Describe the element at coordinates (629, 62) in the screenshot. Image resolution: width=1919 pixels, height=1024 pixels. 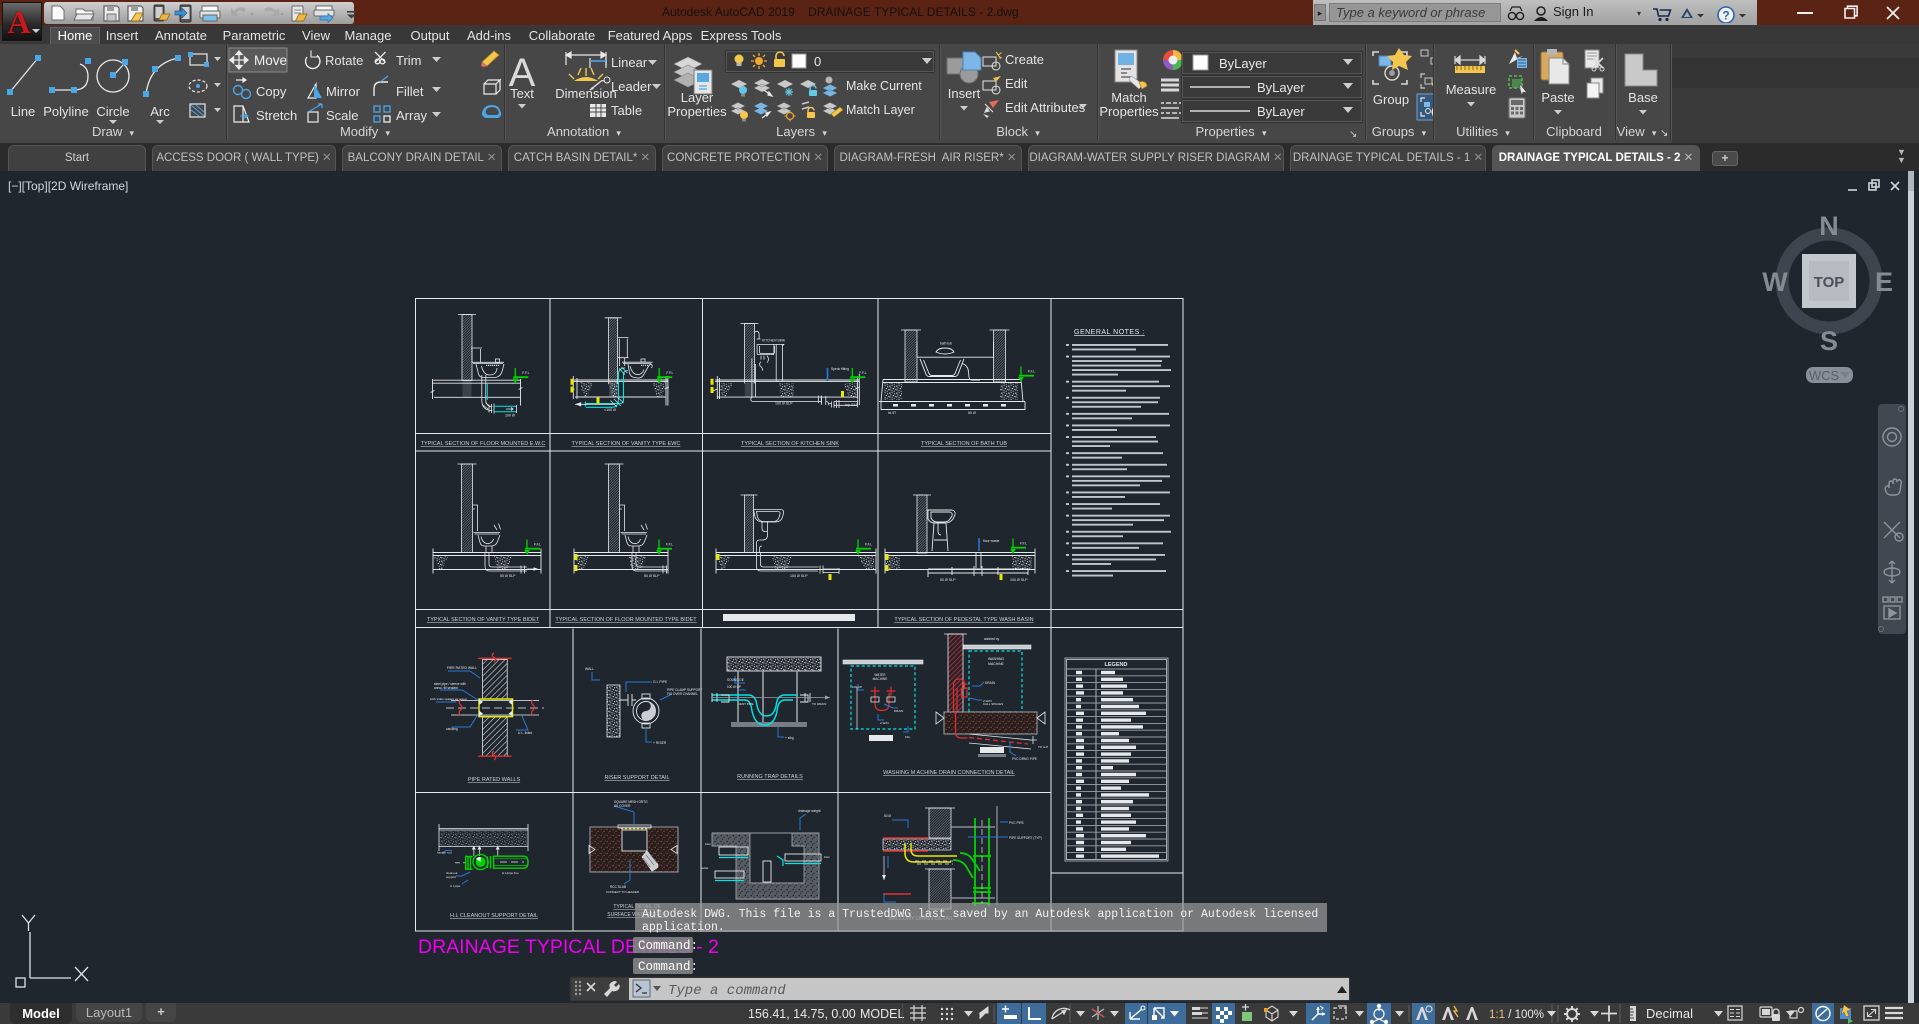
I see `svg-text: Linear` at that location.